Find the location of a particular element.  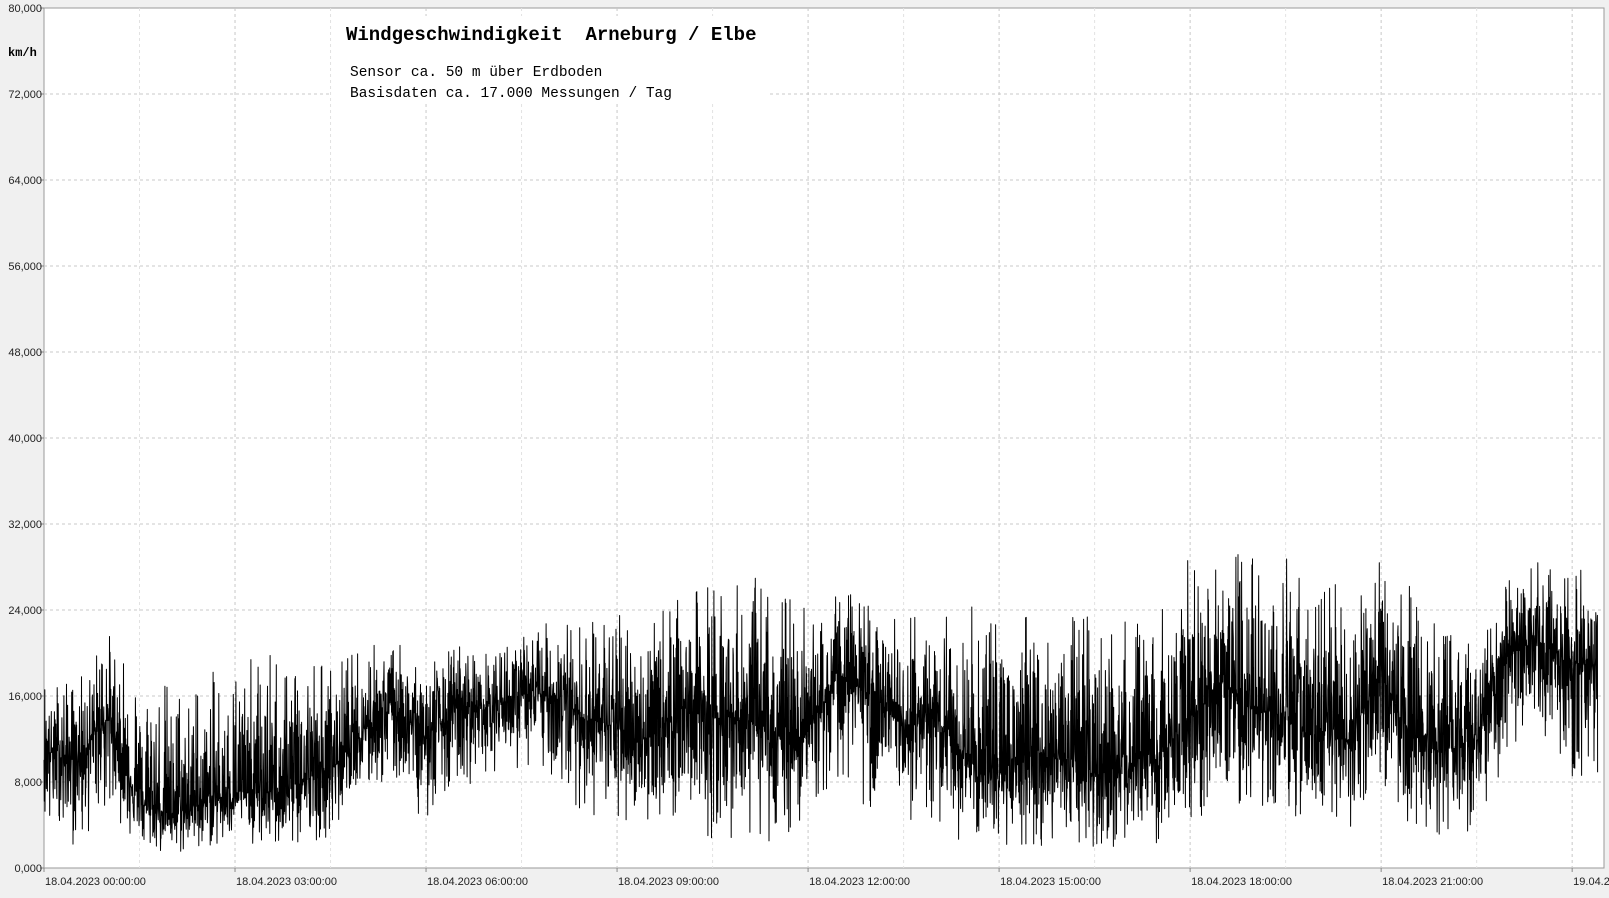

x-tick-label: 18.04.2023 06:00:00 is located at coordinates (477, 882).